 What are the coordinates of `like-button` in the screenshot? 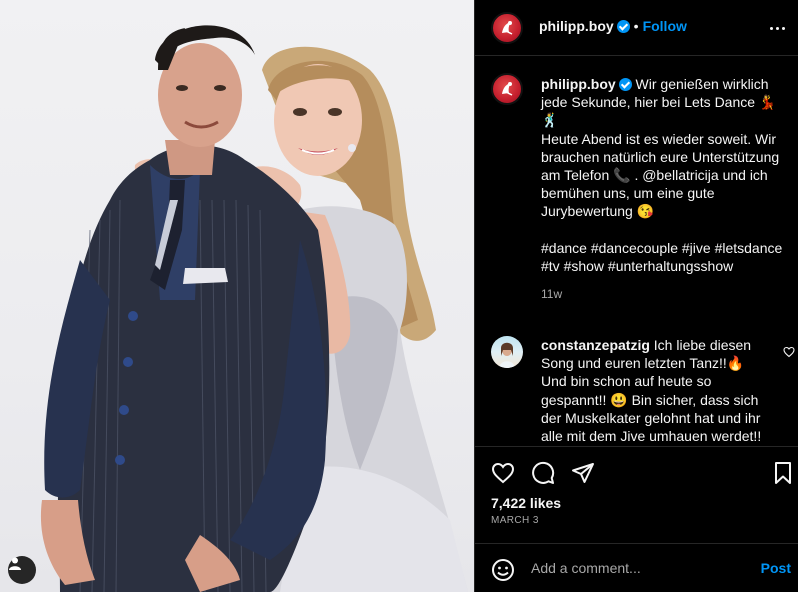 It's located at (503, 473).